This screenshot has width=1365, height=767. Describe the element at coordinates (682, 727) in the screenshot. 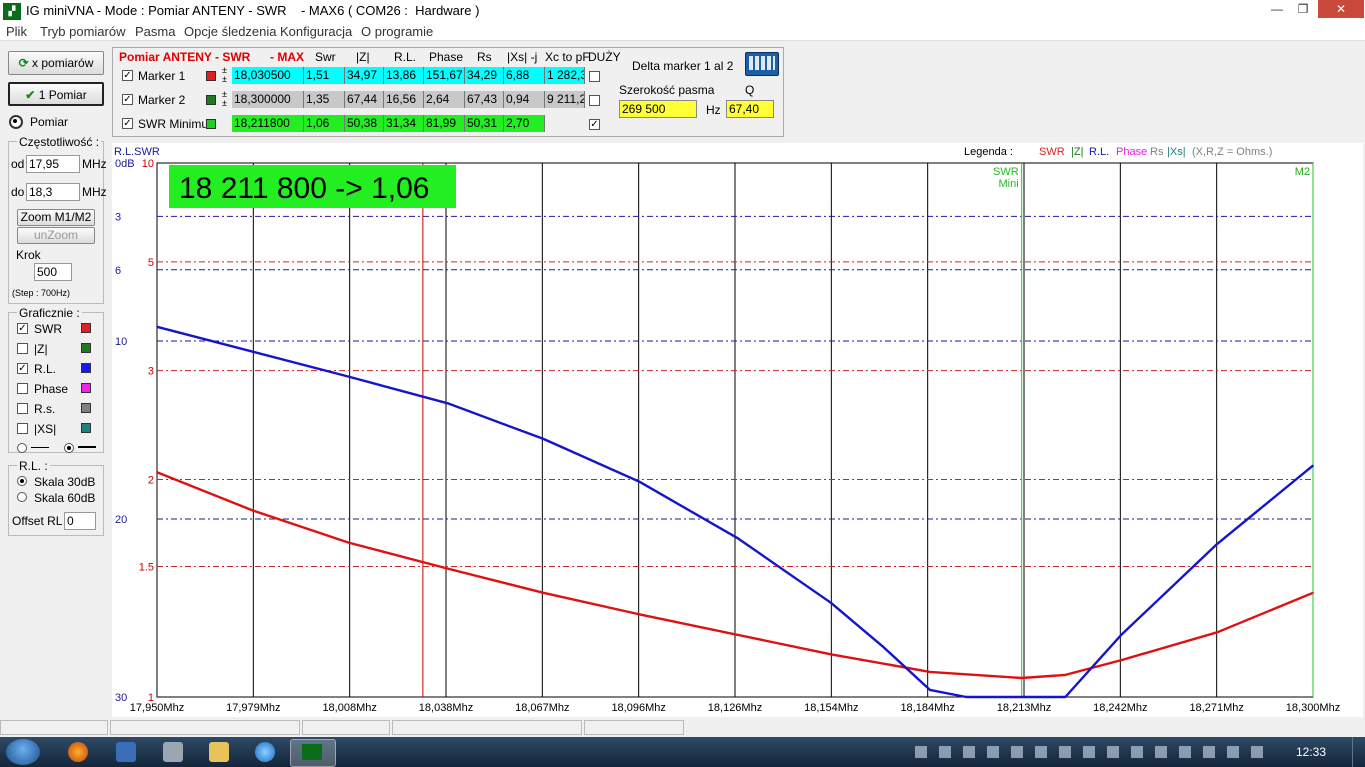

I see `status-bar` at that location.